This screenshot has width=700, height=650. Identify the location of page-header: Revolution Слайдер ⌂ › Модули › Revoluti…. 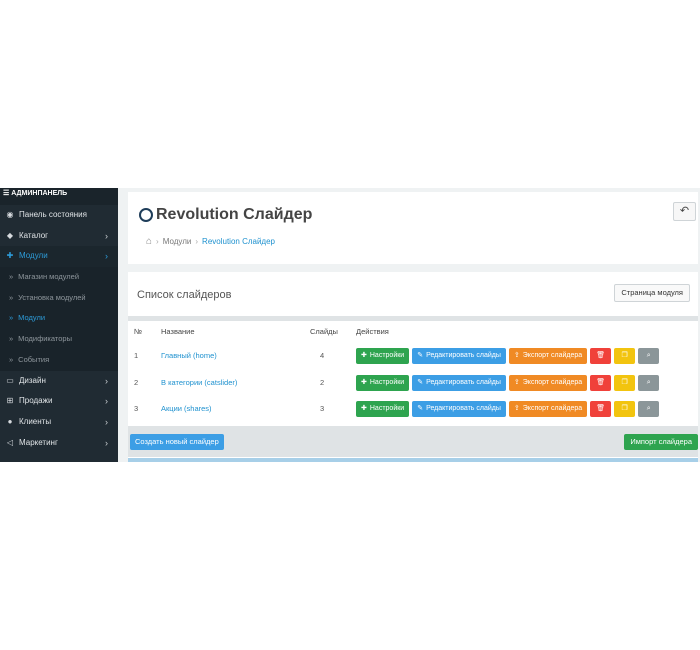
(413, 228).